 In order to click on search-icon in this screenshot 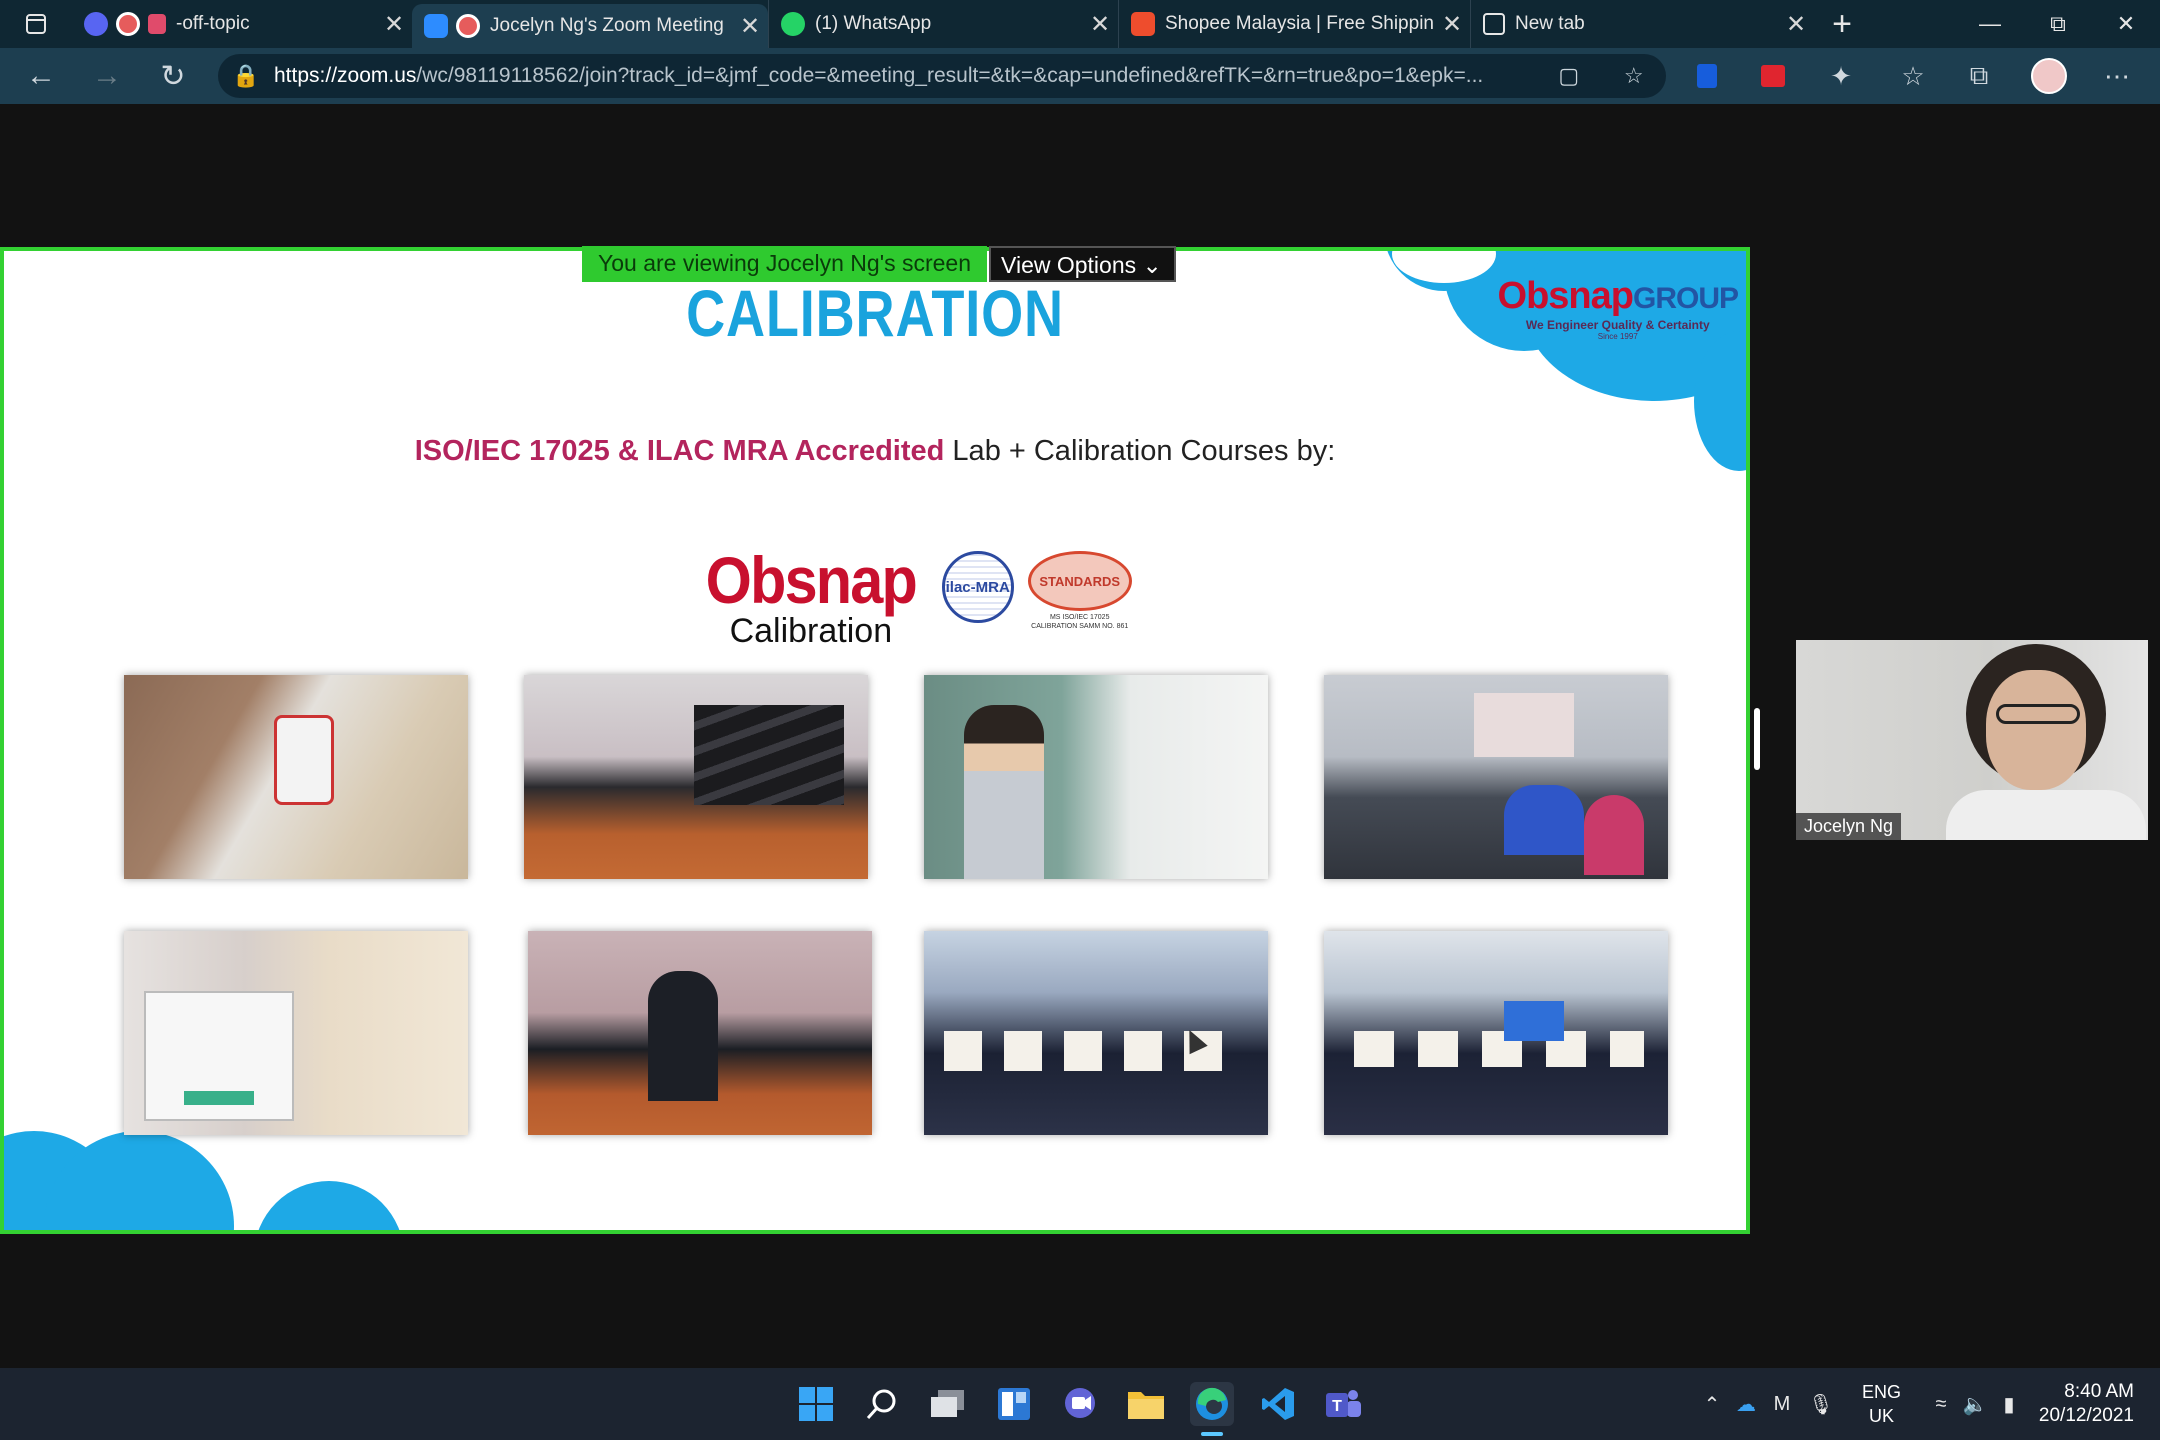, I will do `click(882, 1404)`.